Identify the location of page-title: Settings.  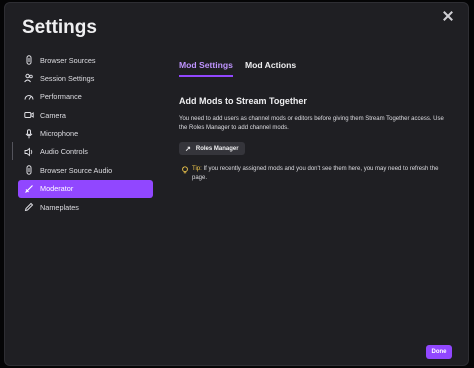
(59, 27).